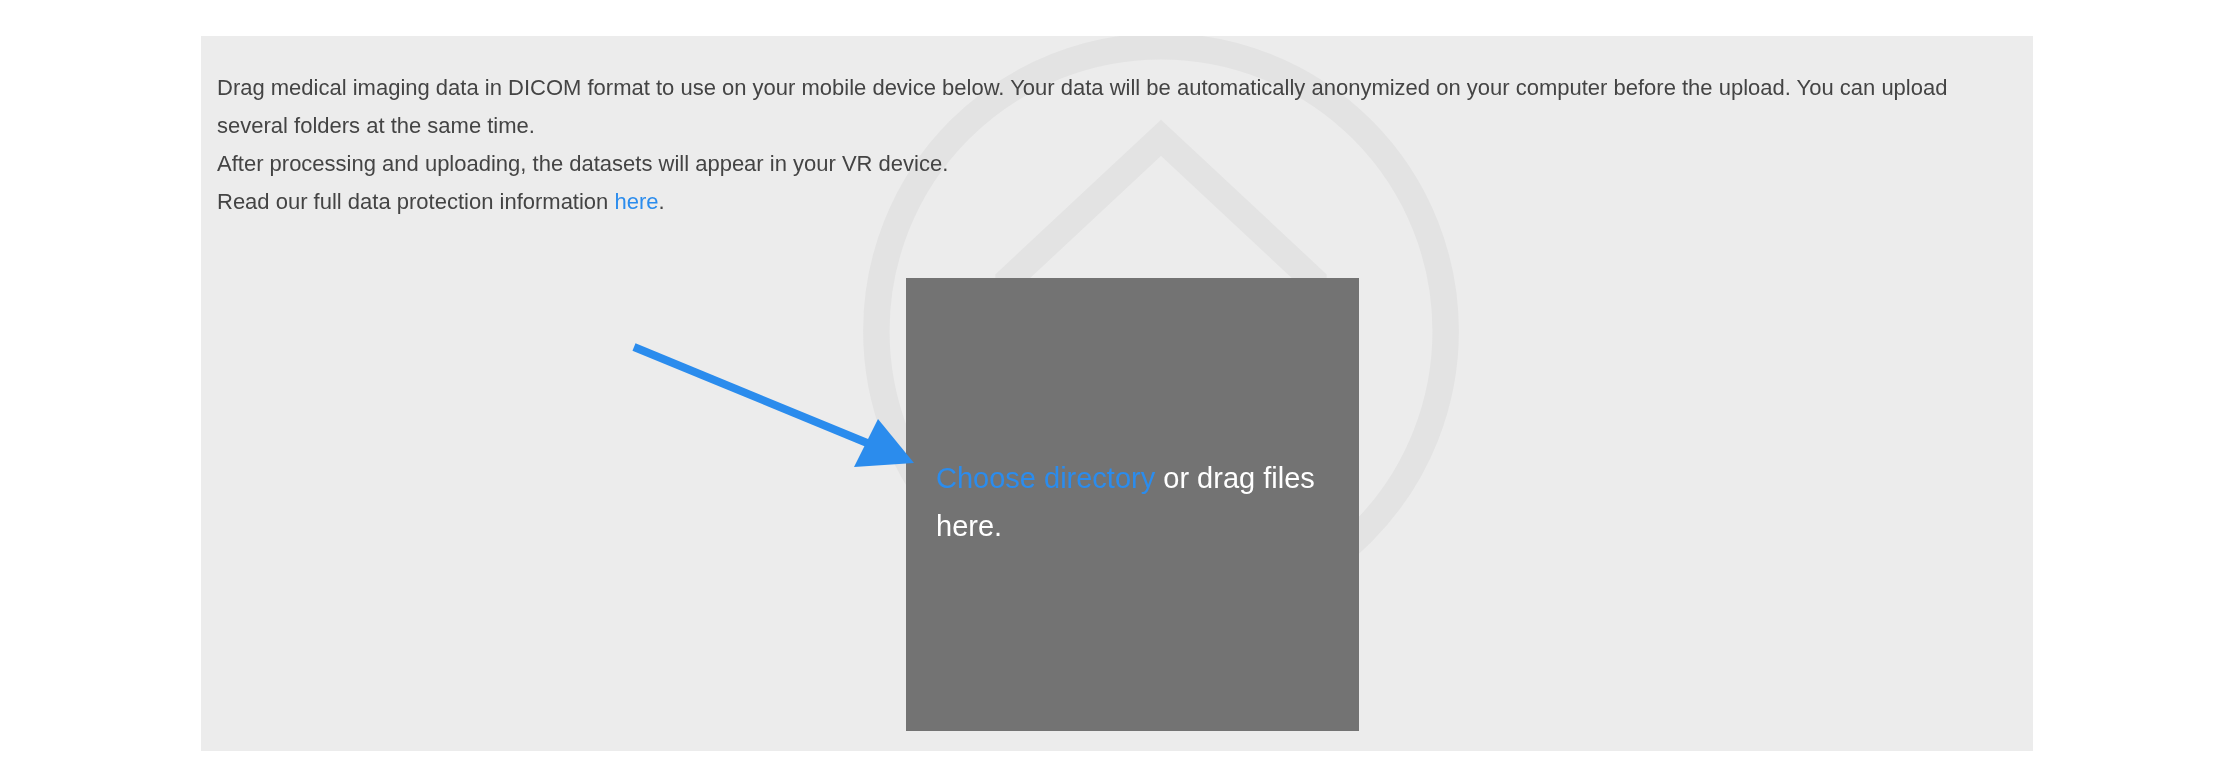  Describe the element at coordinates (441, 202) in the screenshot. I see `privacy-text: Read our full data protection information here.` at that location.